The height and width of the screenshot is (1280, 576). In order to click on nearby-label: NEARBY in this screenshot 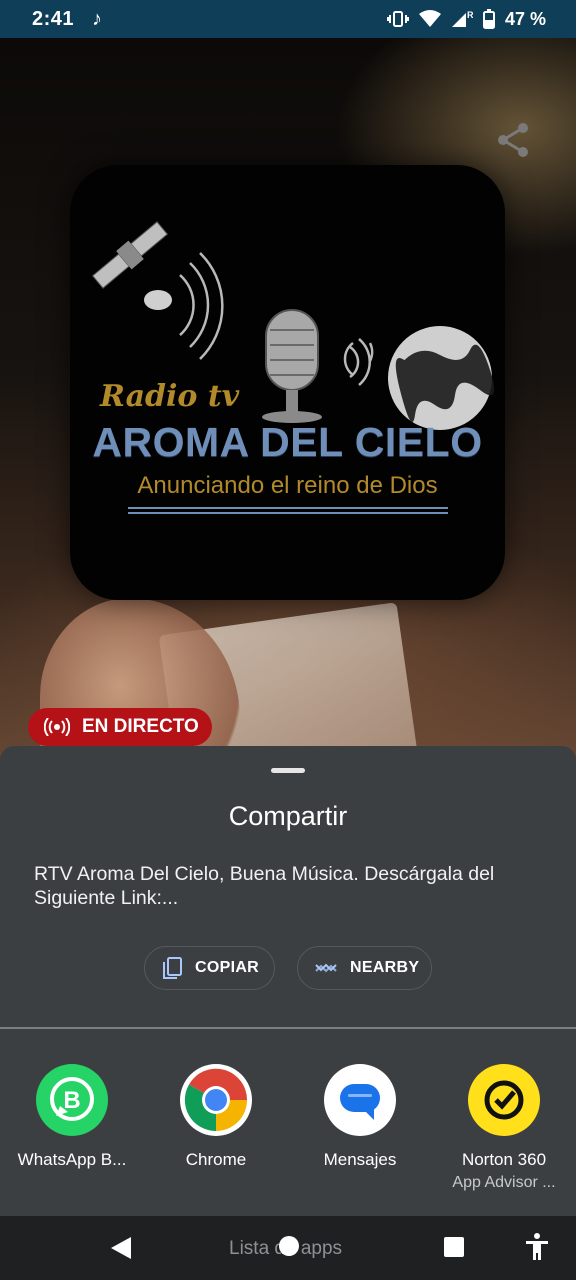, I will do `click(385, 967)`.